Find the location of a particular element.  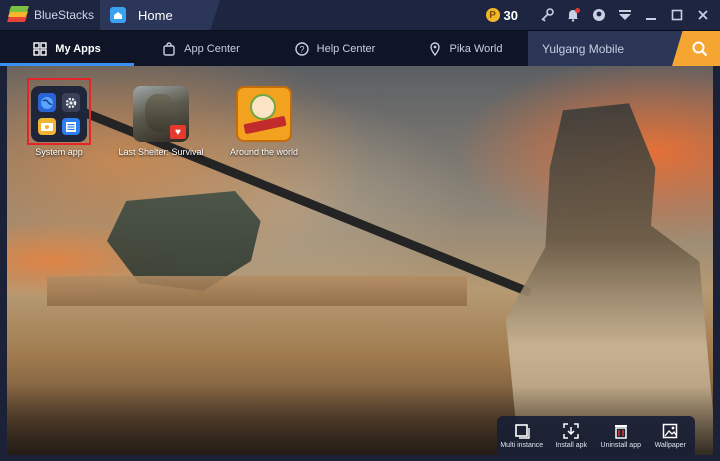

app-name: BlueStacks is located at coordinates (64, 15).